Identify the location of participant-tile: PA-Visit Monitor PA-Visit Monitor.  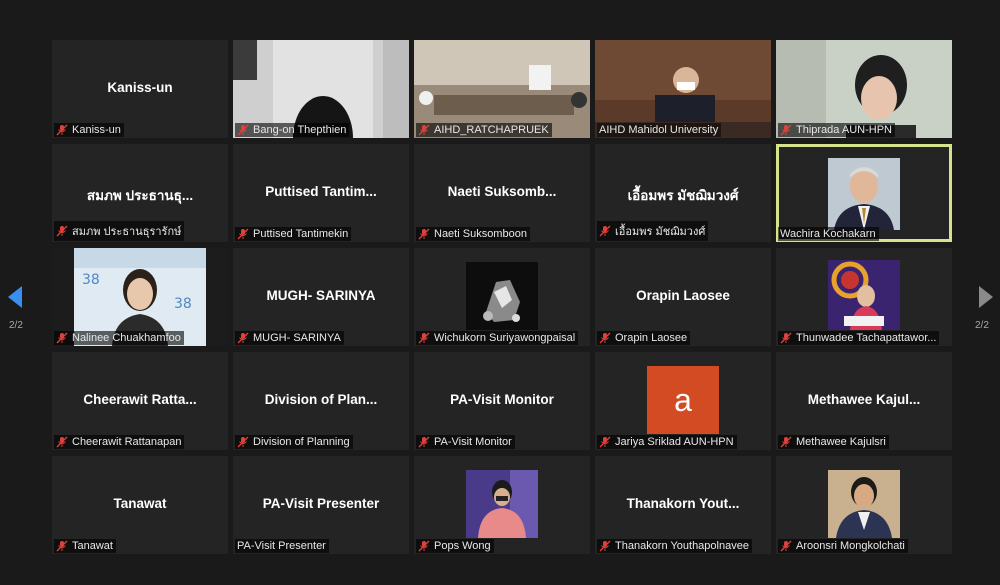
(502, 401).